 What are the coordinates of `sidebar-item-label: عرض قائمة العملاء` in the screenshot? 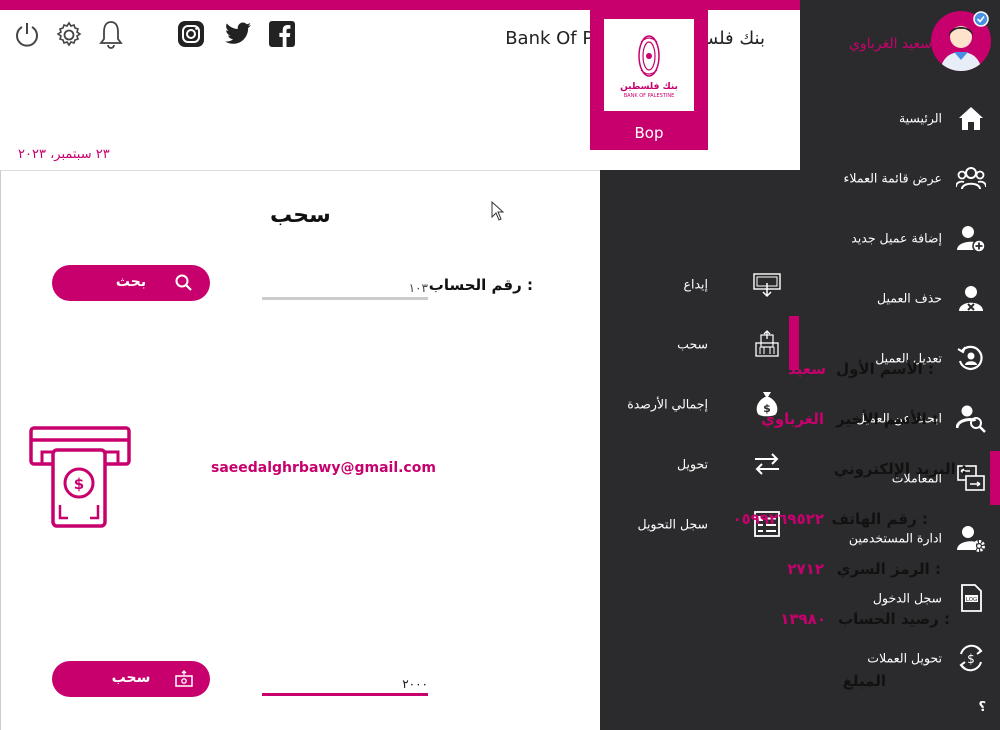 It's located at (892, 178).